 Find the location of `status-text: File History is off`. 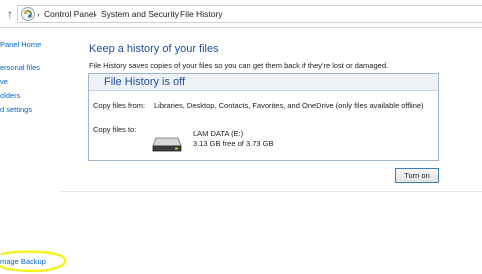

status-text: File History is off is located at coordinates (145, 82).